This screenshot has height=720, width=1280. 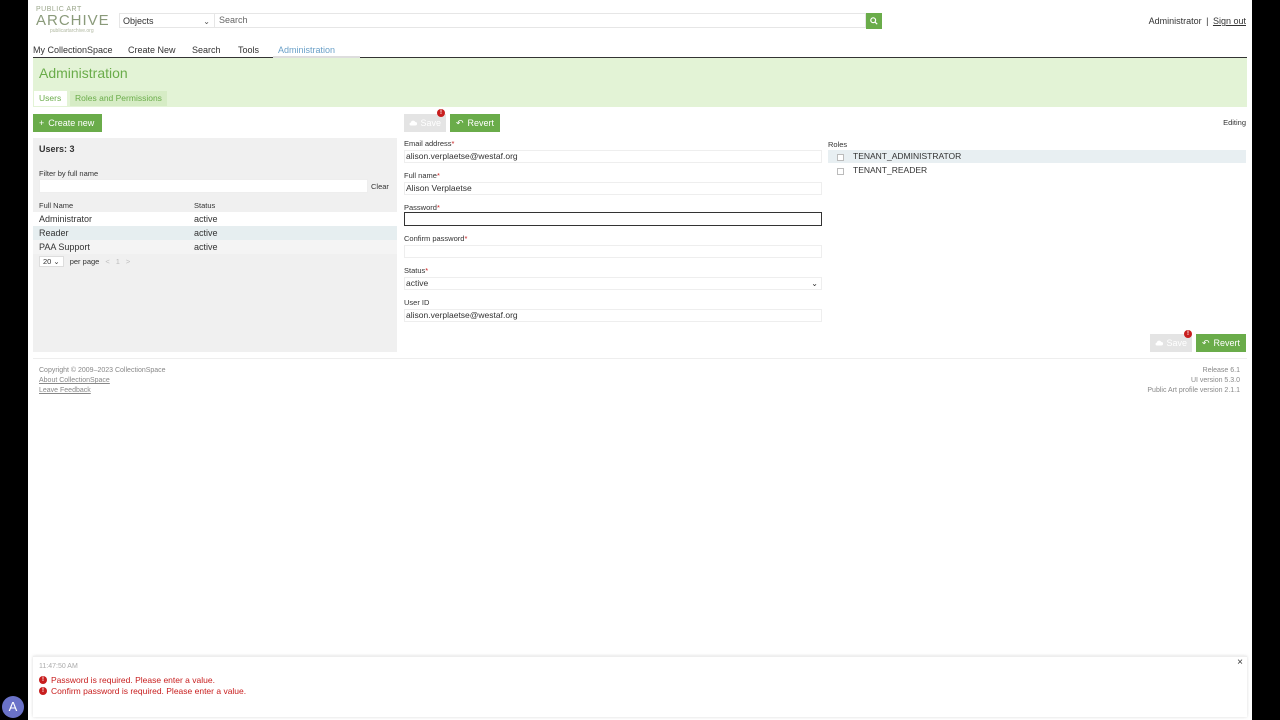 I want to click on table-row: Administrator active, so click(x=215, y=219).